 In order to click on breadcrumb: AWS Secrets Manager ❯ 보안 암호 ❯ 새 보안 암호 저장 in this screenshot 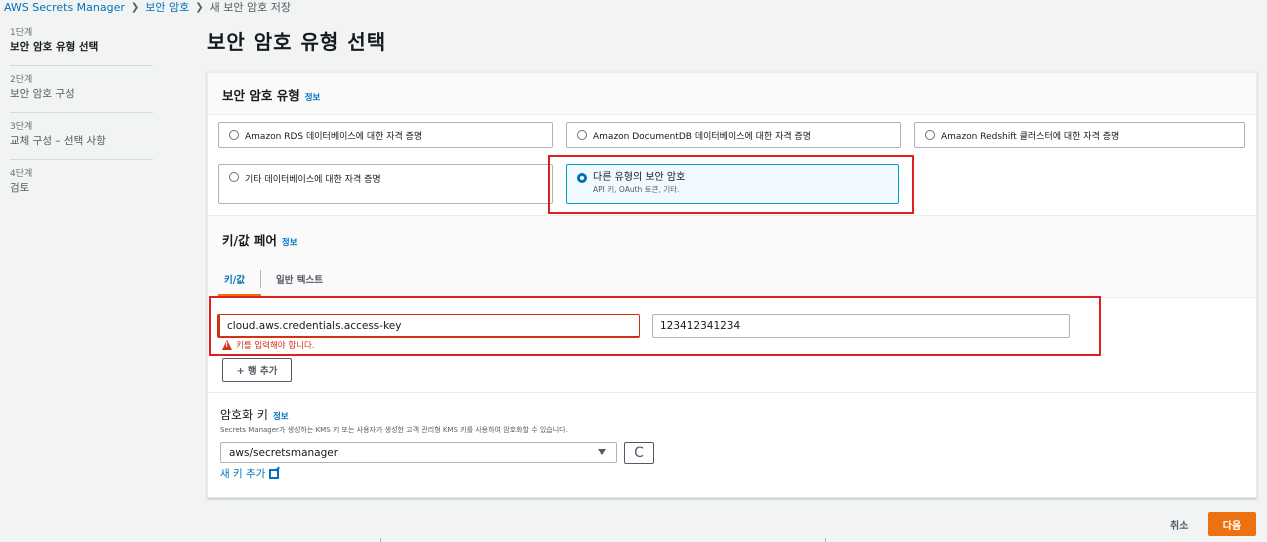, I will do `click(147, 7)`.